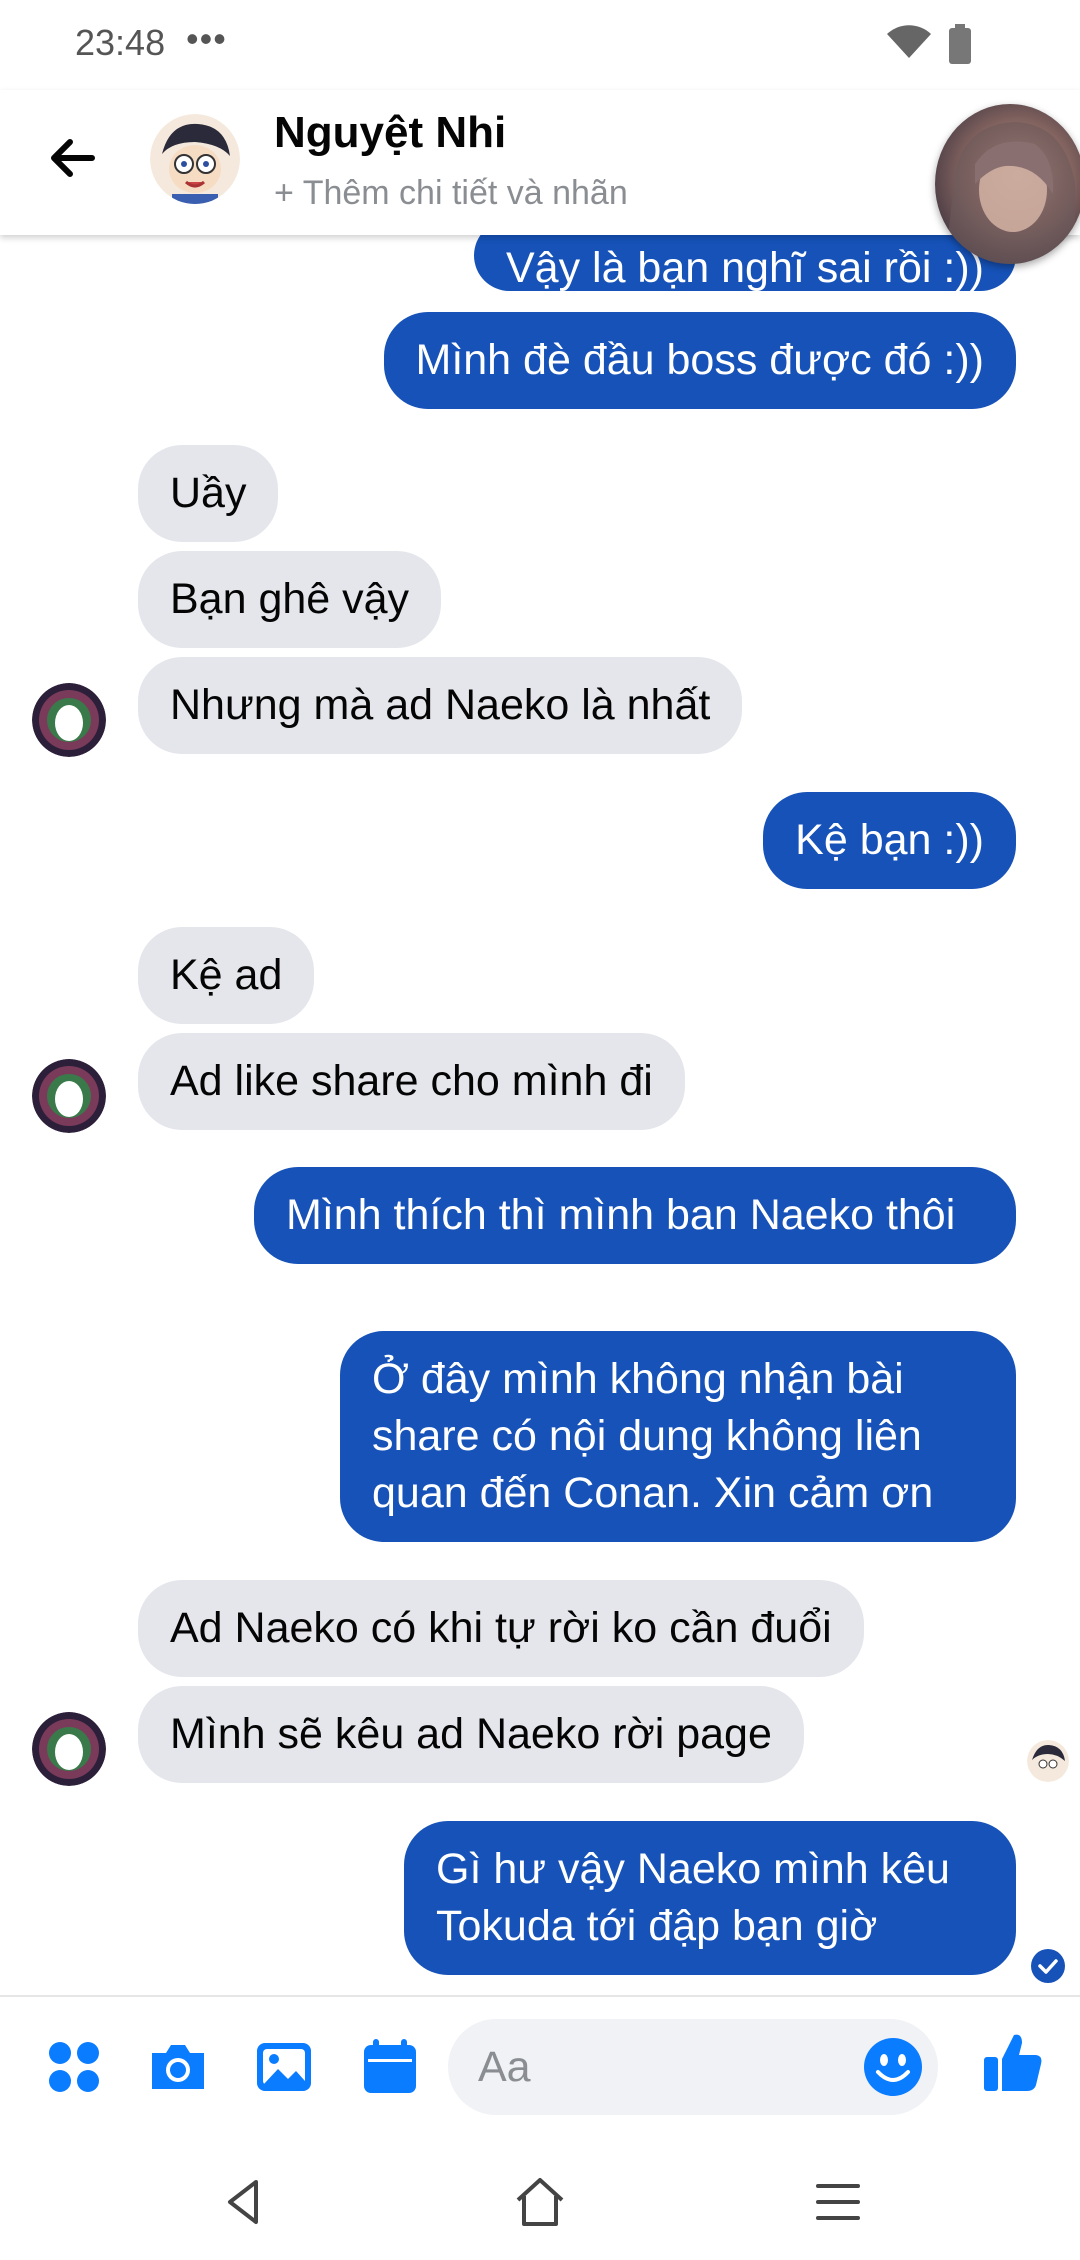 Image resolution: width=1080 pixels, height=2260 pixels. Describe the element at coordinates (120, 42) in the screenshot. I see `status-time: 23:48` at that location.